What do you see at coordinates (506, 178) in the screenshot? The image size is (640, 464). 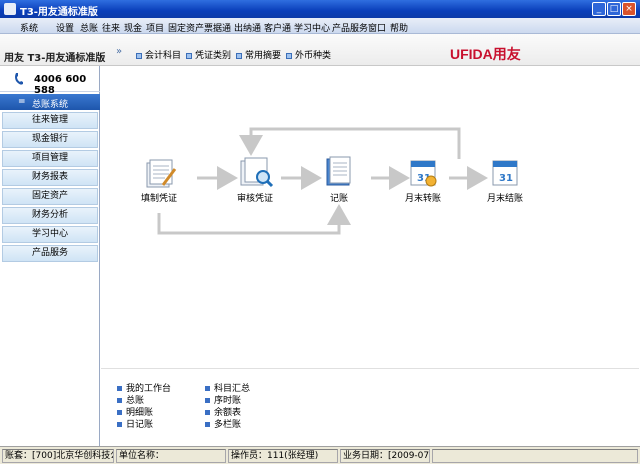 I see `svg-text: 31` at bounding box center [506, 178].